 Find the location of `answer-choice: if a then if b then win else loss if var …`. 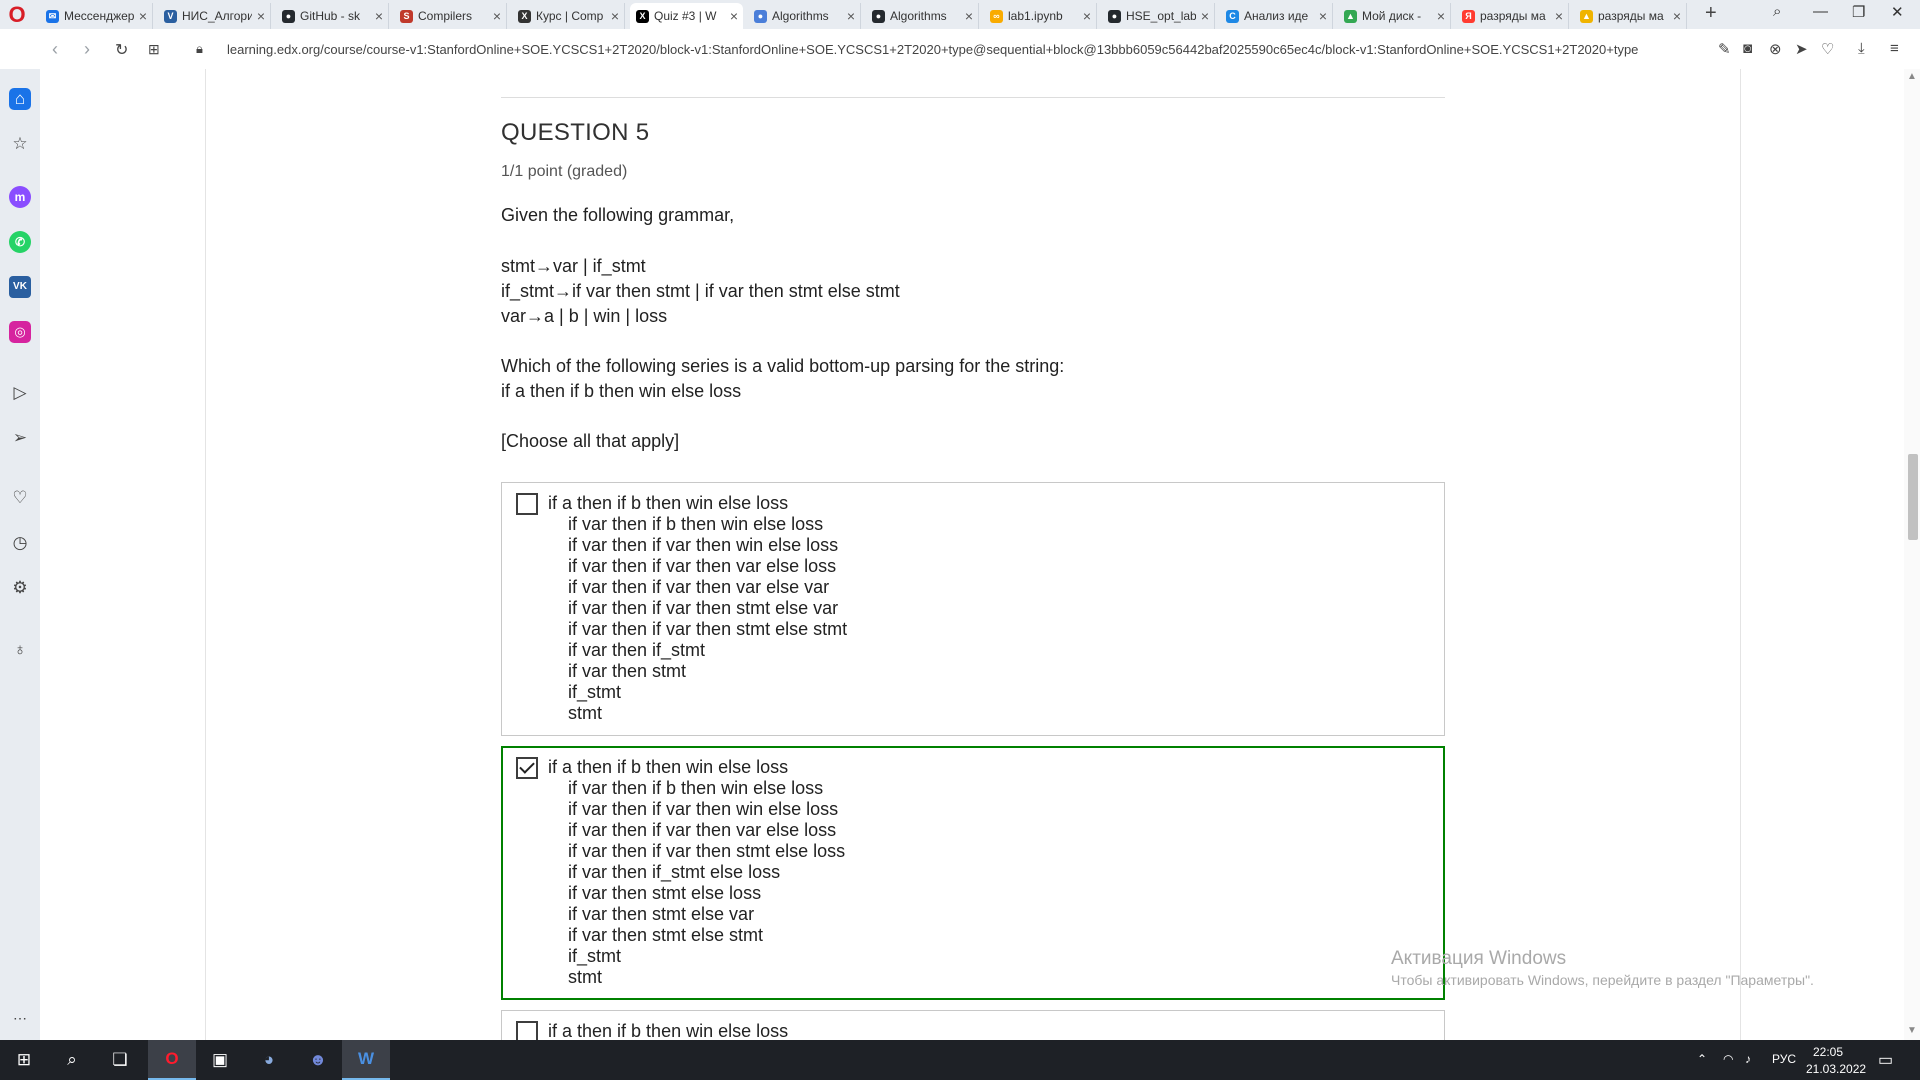

answer-choice: if a then if b then win else loss if var … is located at coordinates (973, 609).